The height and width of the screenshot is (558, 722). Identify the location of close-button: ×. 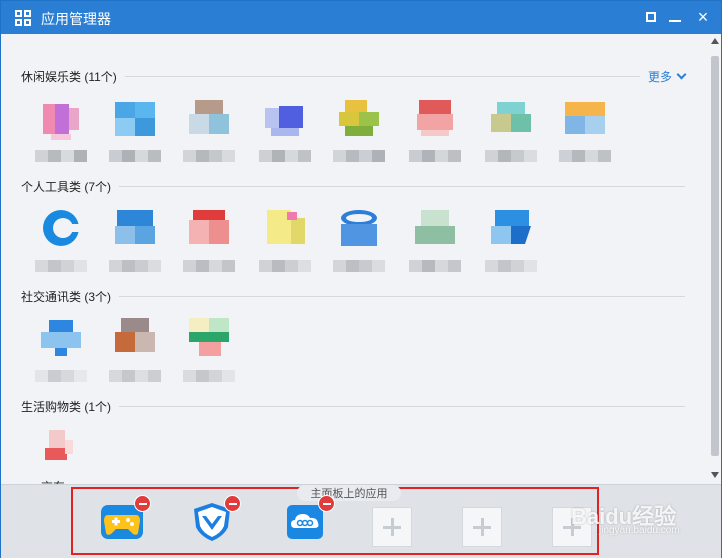
(703, 17).